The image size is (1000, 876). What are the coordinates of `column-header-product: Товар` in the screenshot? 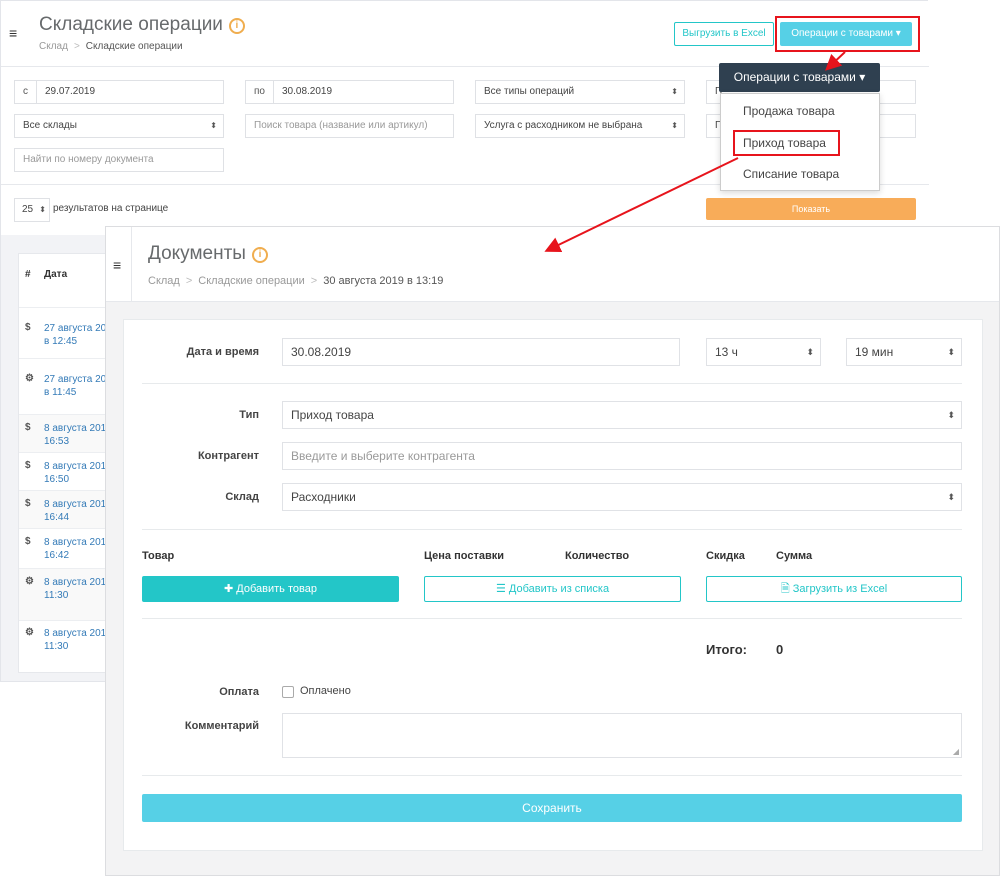 It's located at (158, 556).